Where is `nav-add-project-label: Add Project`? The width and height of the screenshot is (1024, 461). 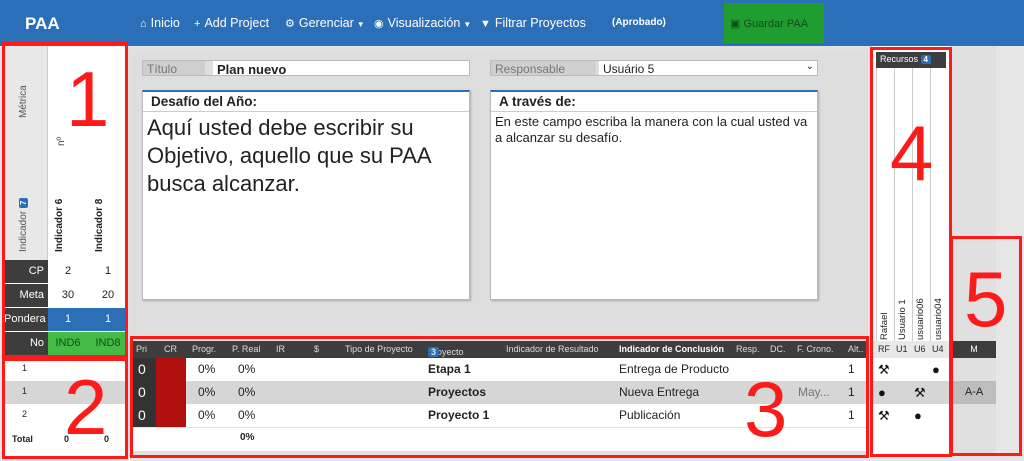 nav-add-project-label: Add Project is located at coordinates (237, 23).